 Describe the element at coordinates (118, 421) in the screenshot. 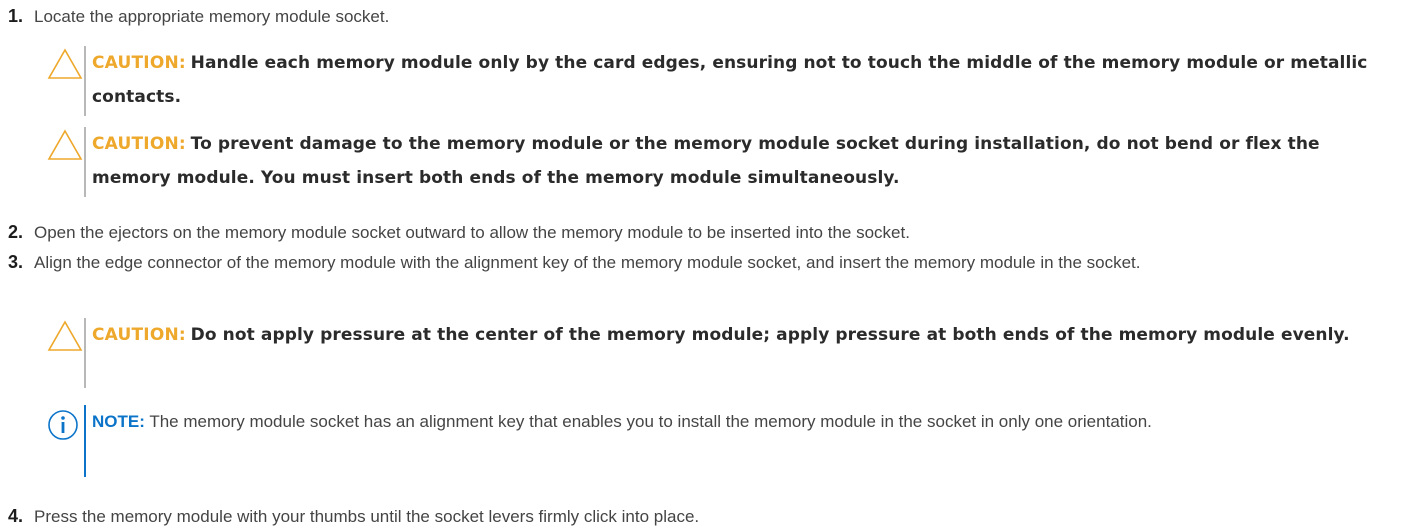

I see `note-label: NOTE:` at that location.